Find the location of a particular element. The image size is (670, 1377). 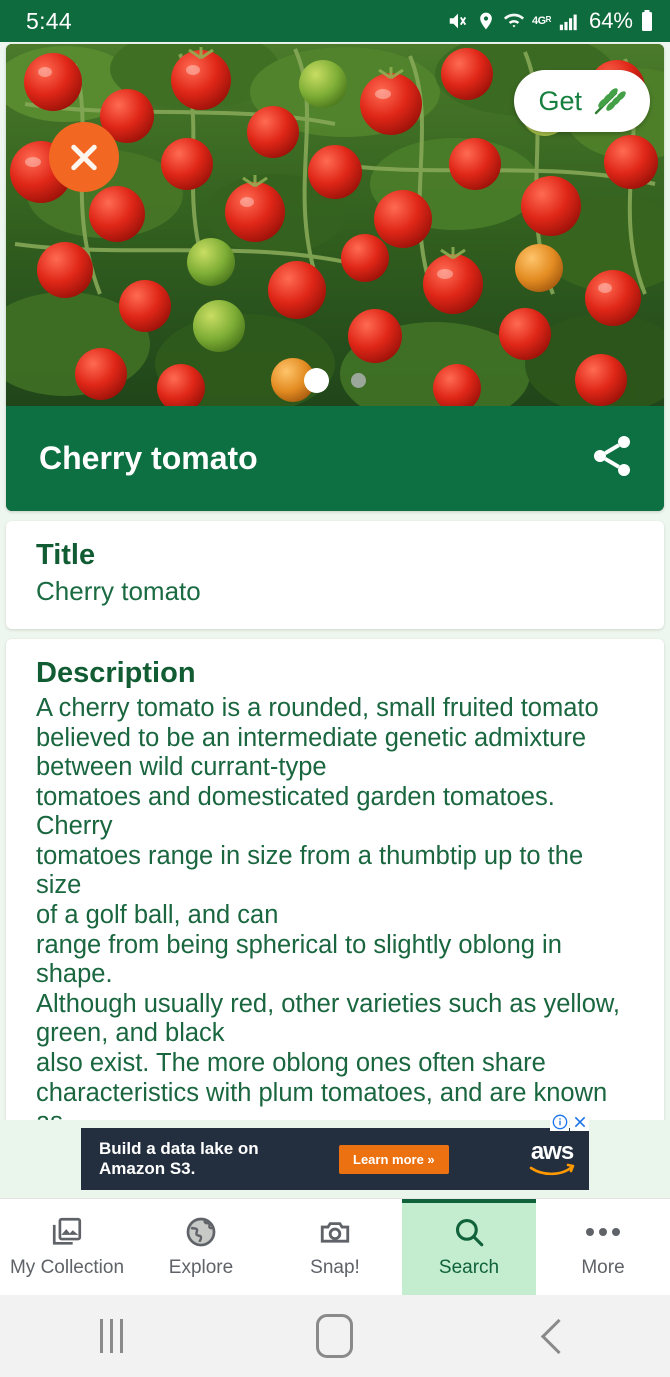

home-icon is located at coordinates (335, 1336).